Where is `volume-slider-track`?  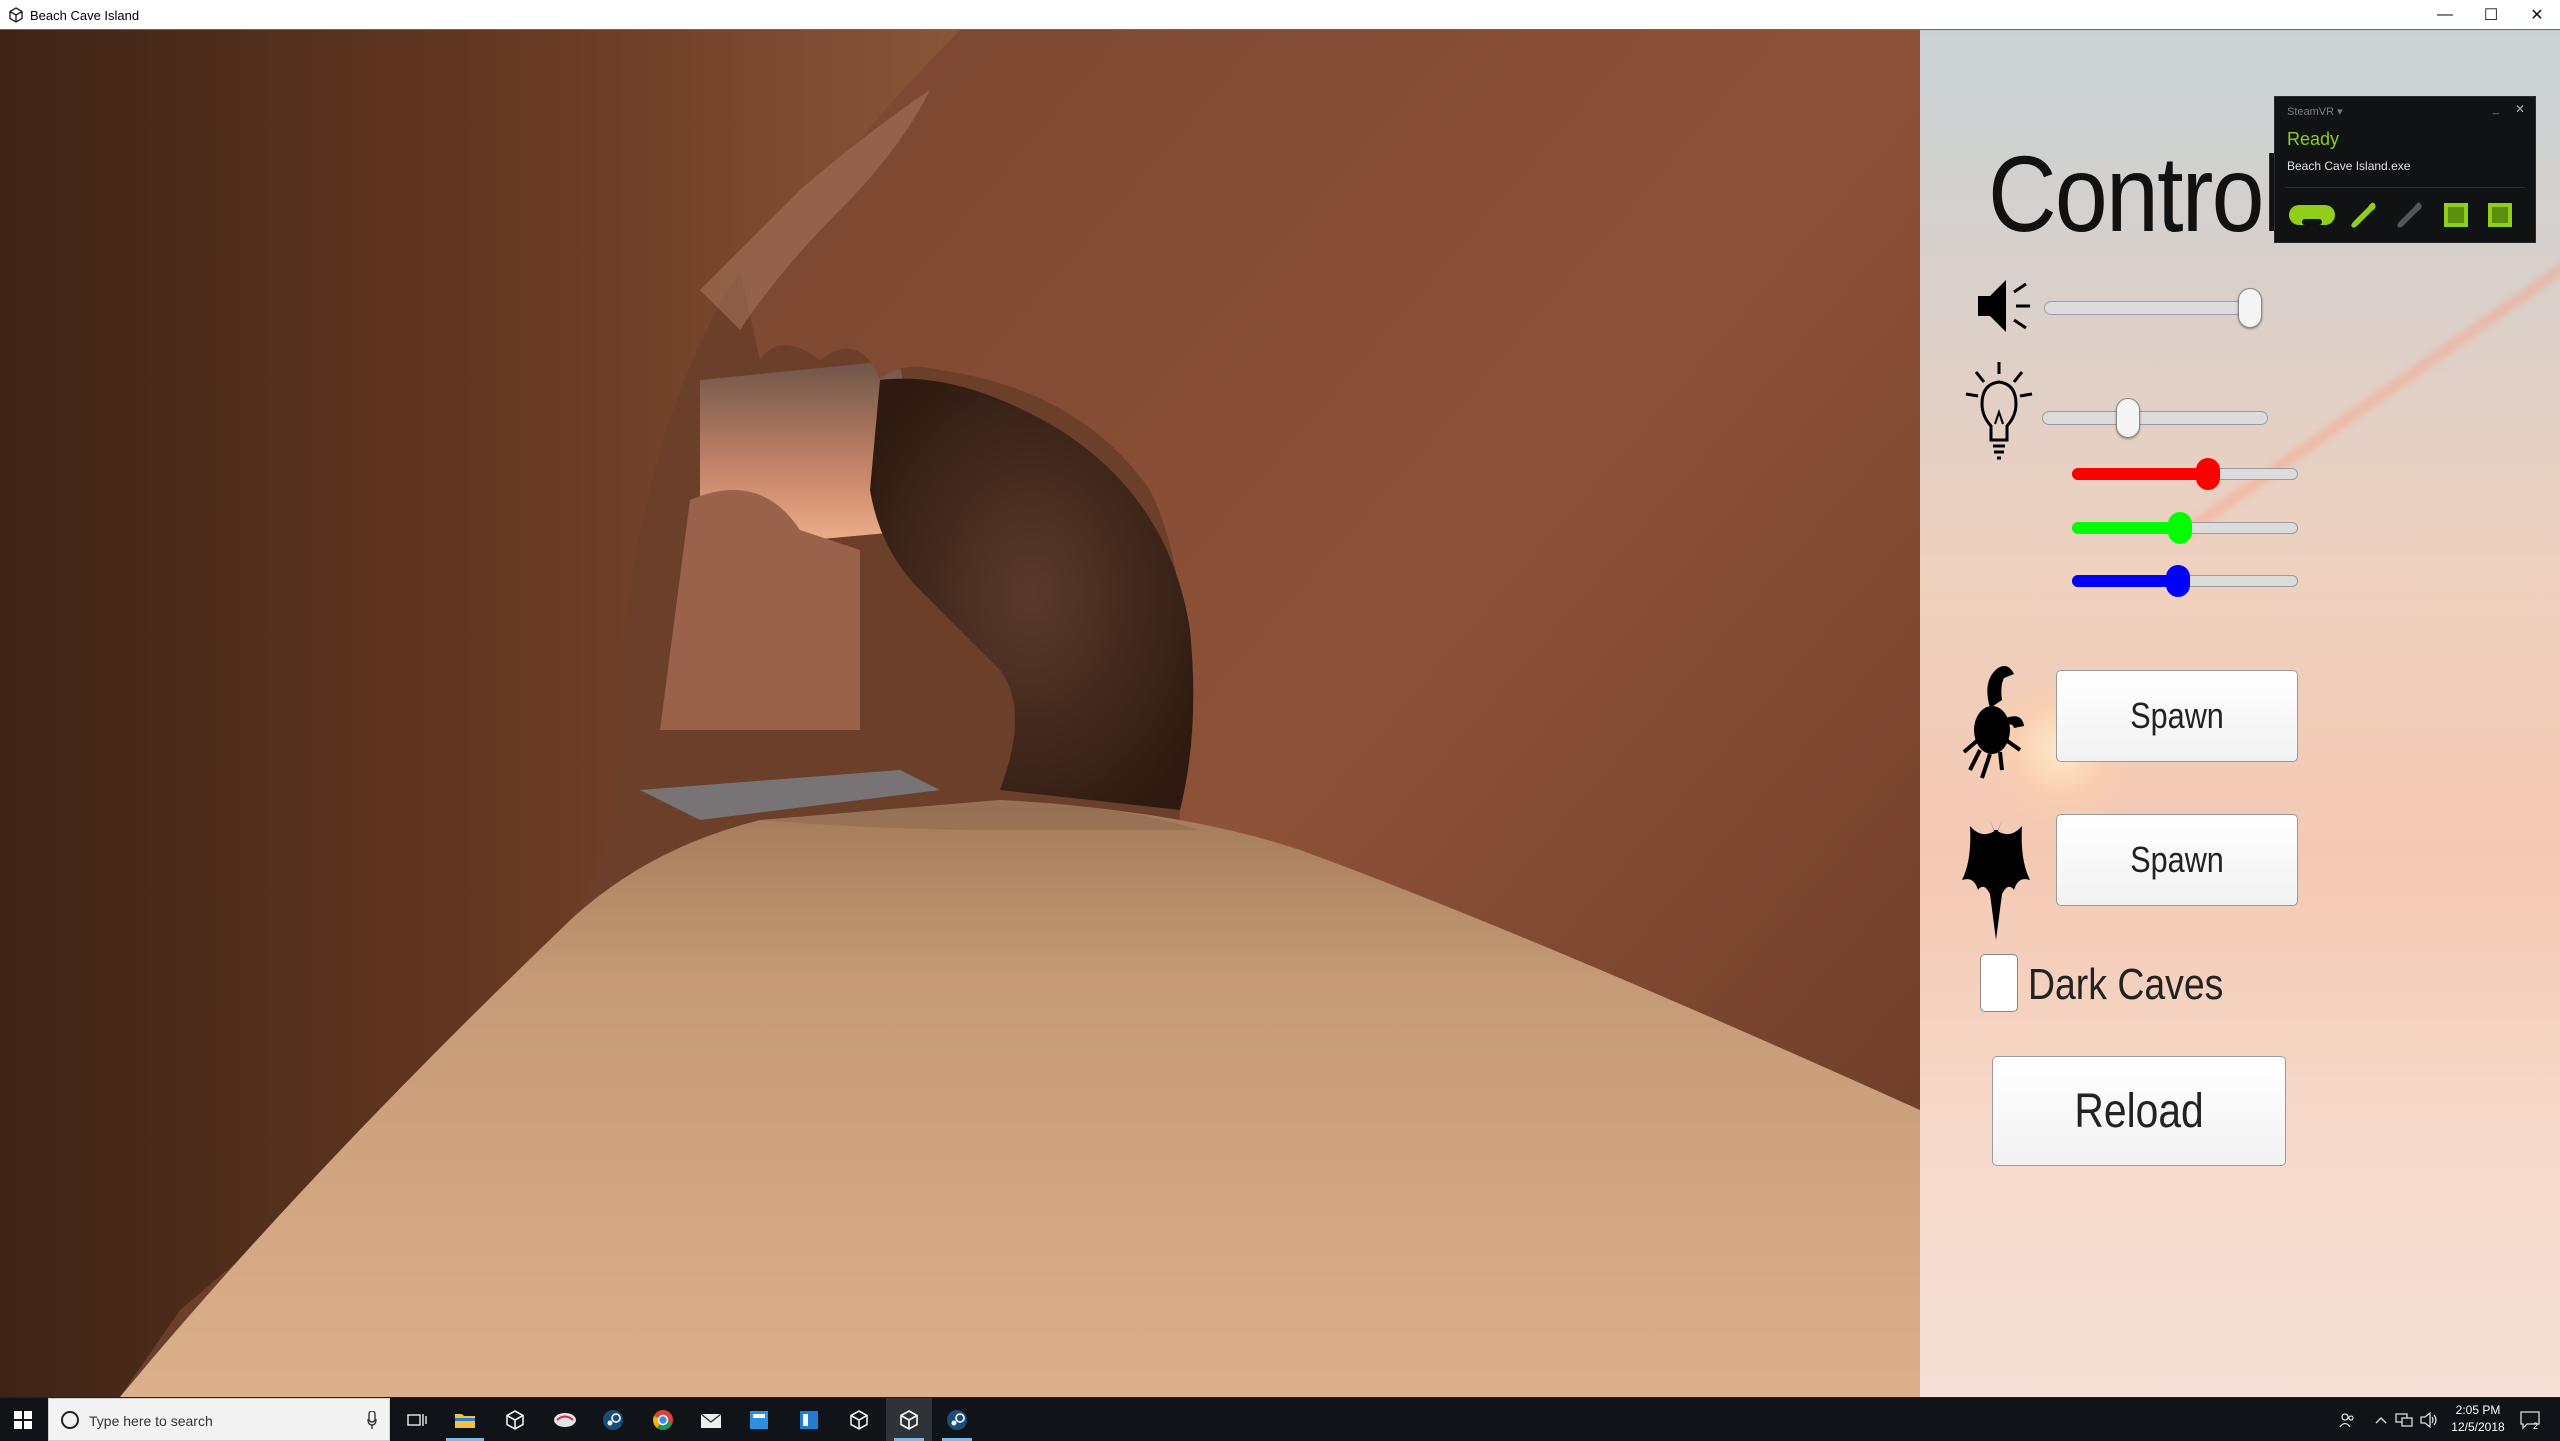 volume-slider-track is located at coordinates (2153, 308).